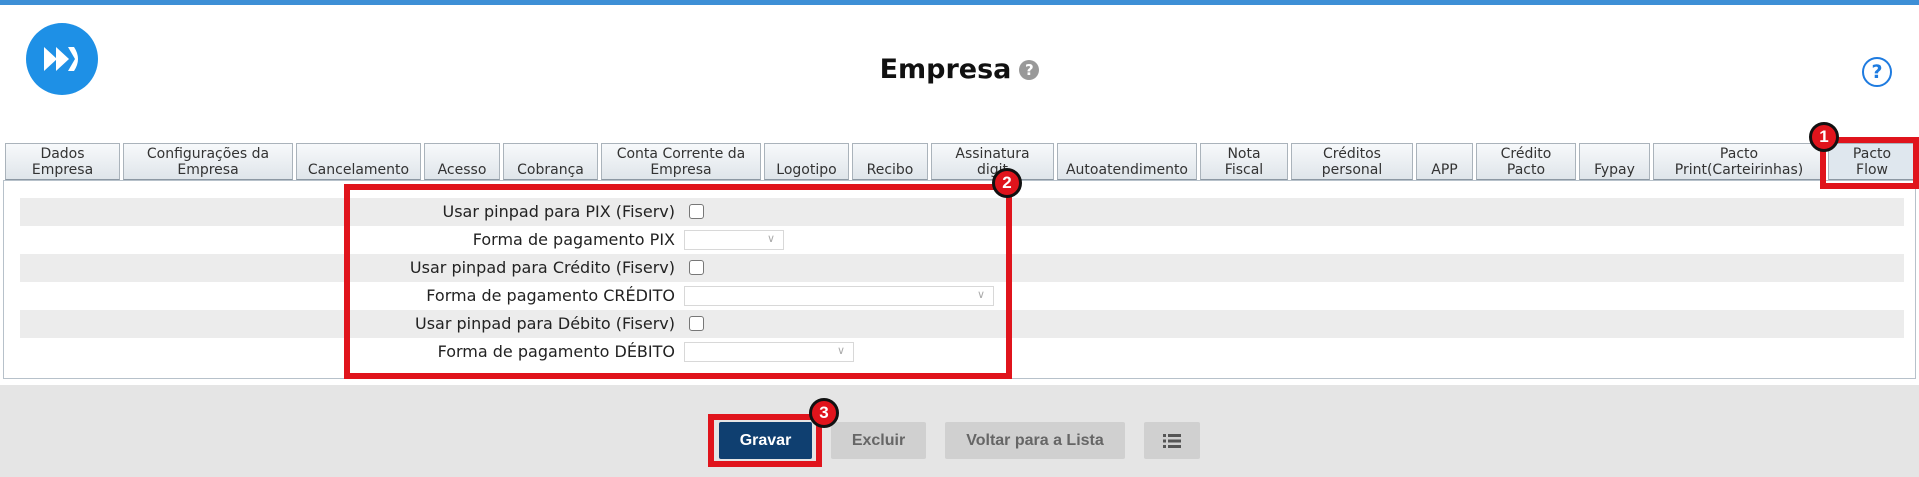  I want to click on tab-label: Nota Fiscal, so click(1244, 162).